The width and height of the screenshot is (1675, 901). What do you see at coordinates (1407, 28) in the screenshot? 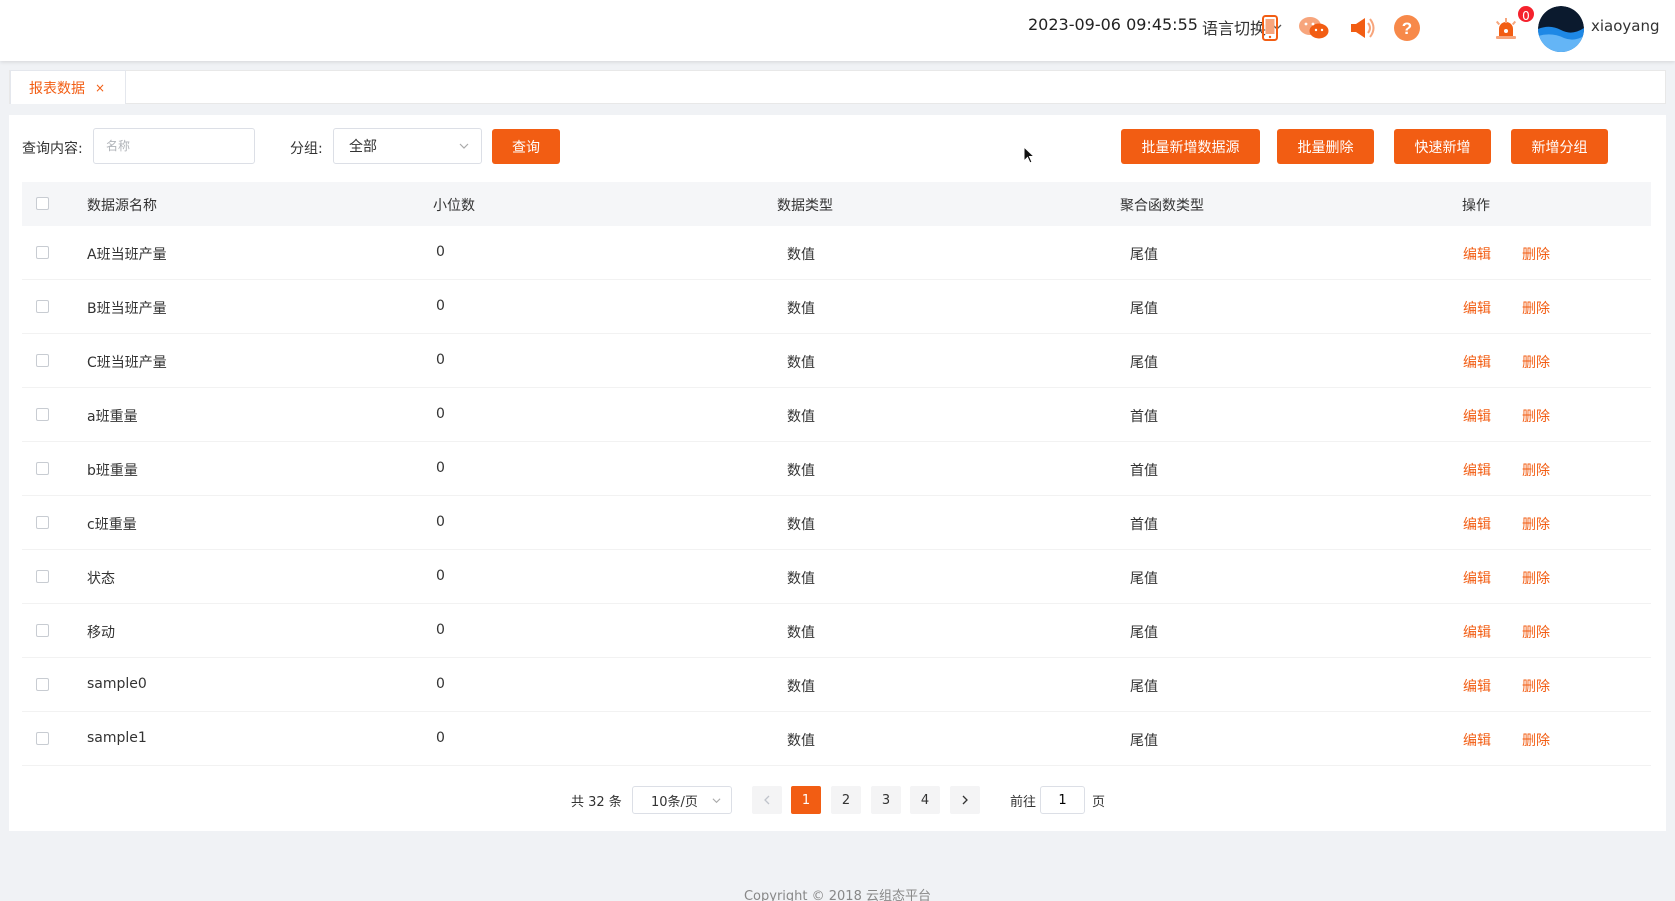
I see `help-icon: ?` at bounding box center [1407, 28].